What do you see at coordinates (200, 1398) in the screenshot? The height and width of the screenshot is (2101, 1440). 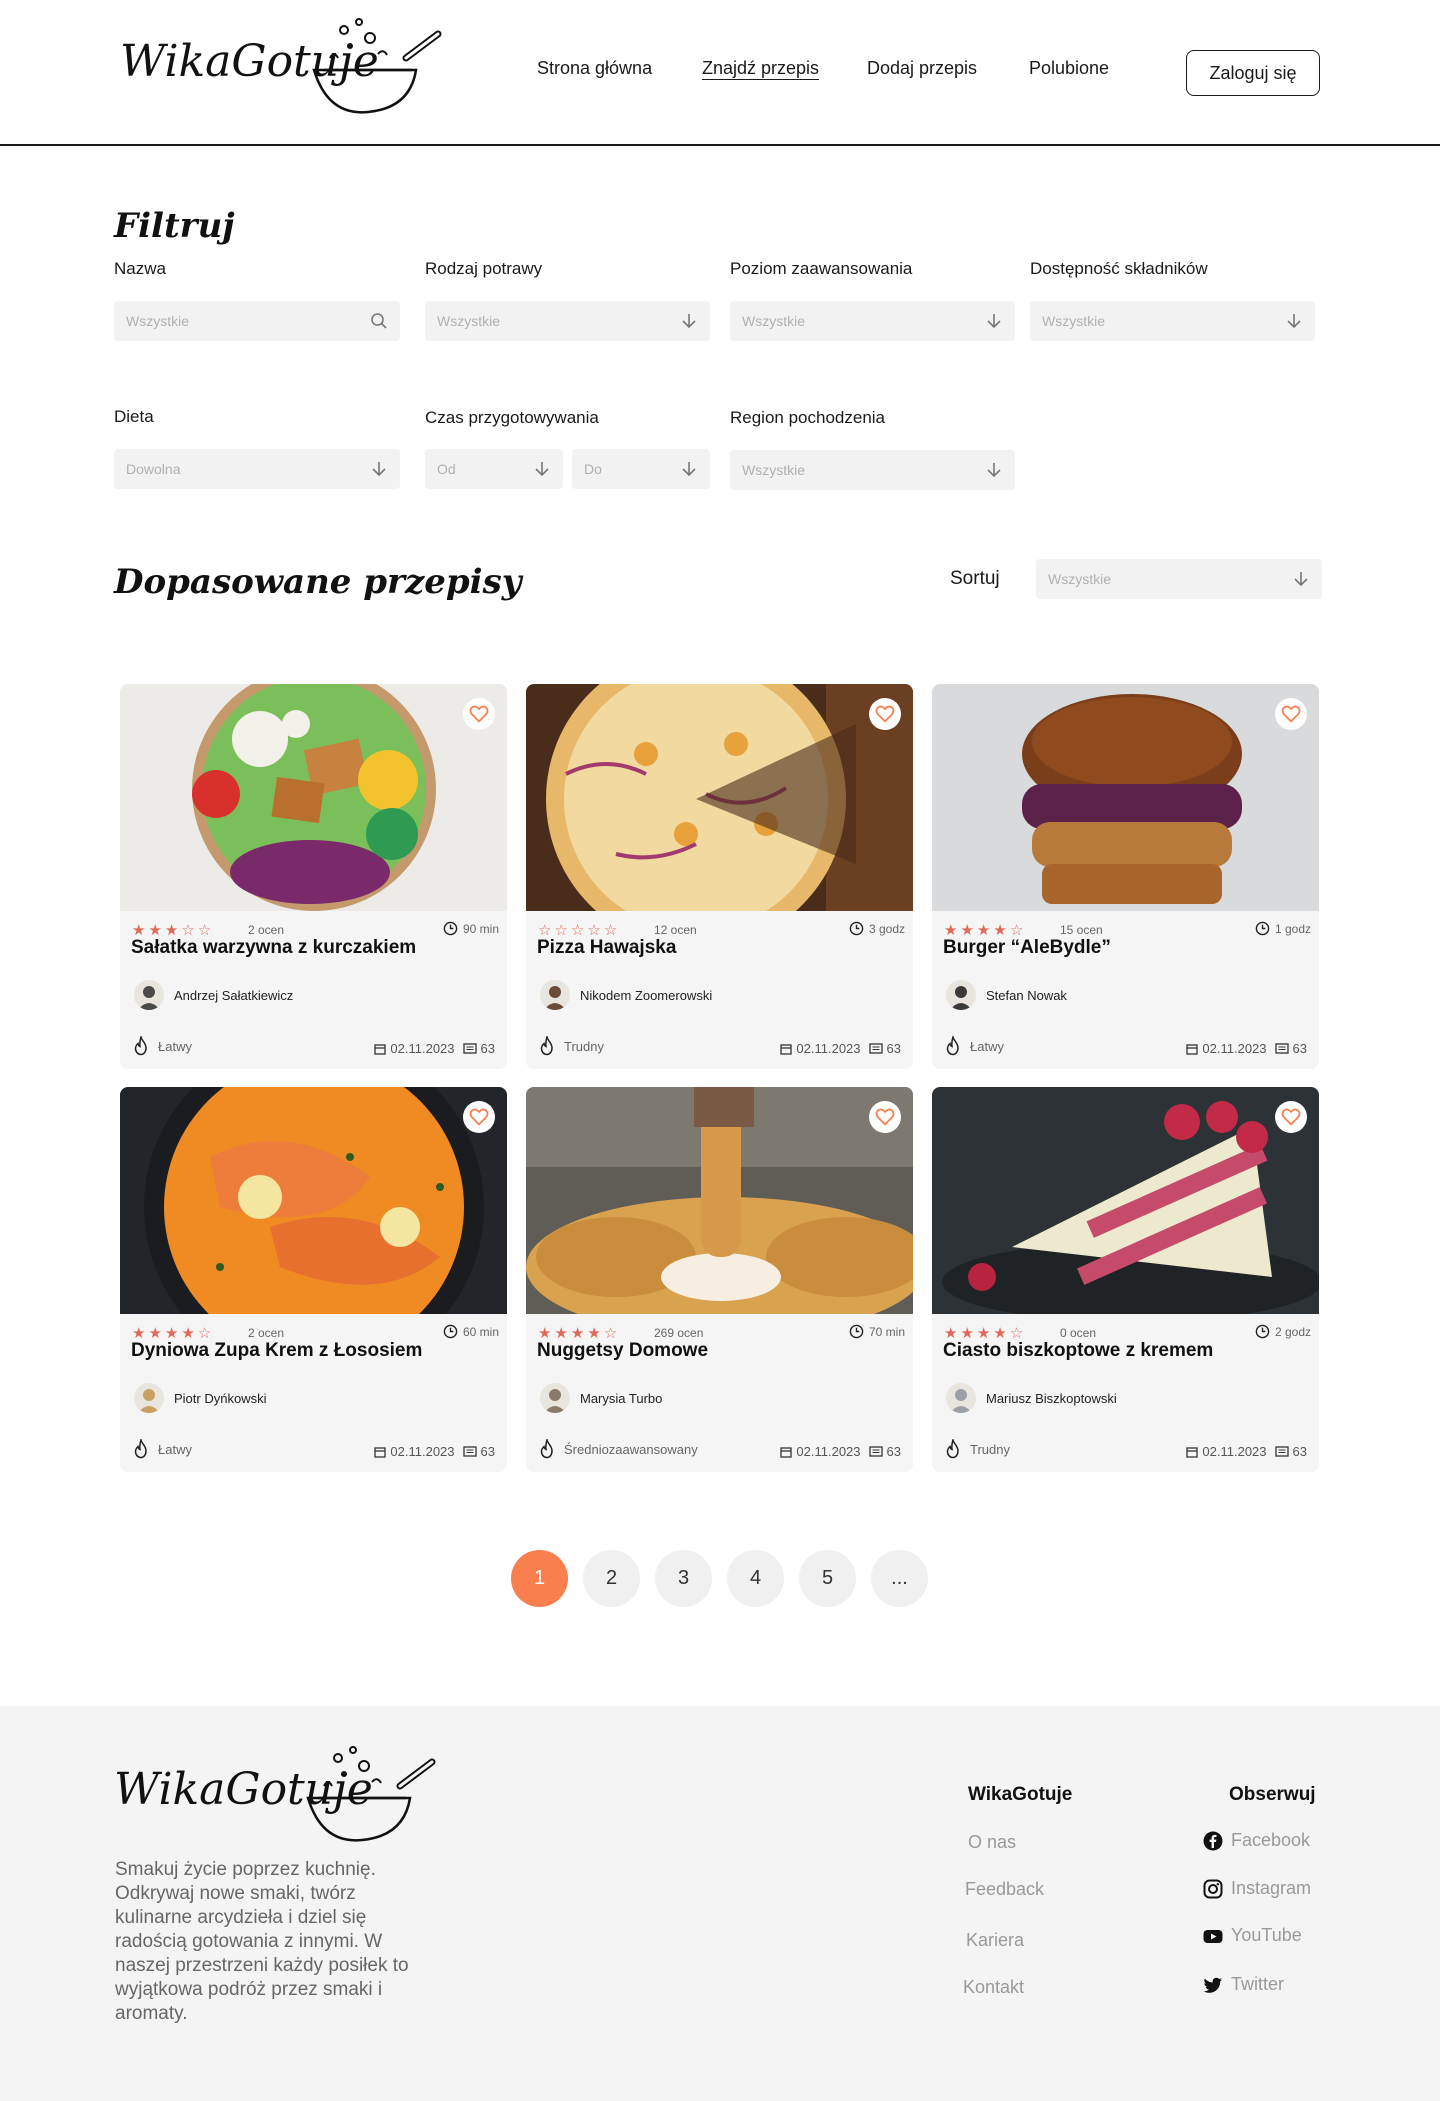 I see `recipe-author: Piotr Dyńkowski` at bounding box center [200, 1398].